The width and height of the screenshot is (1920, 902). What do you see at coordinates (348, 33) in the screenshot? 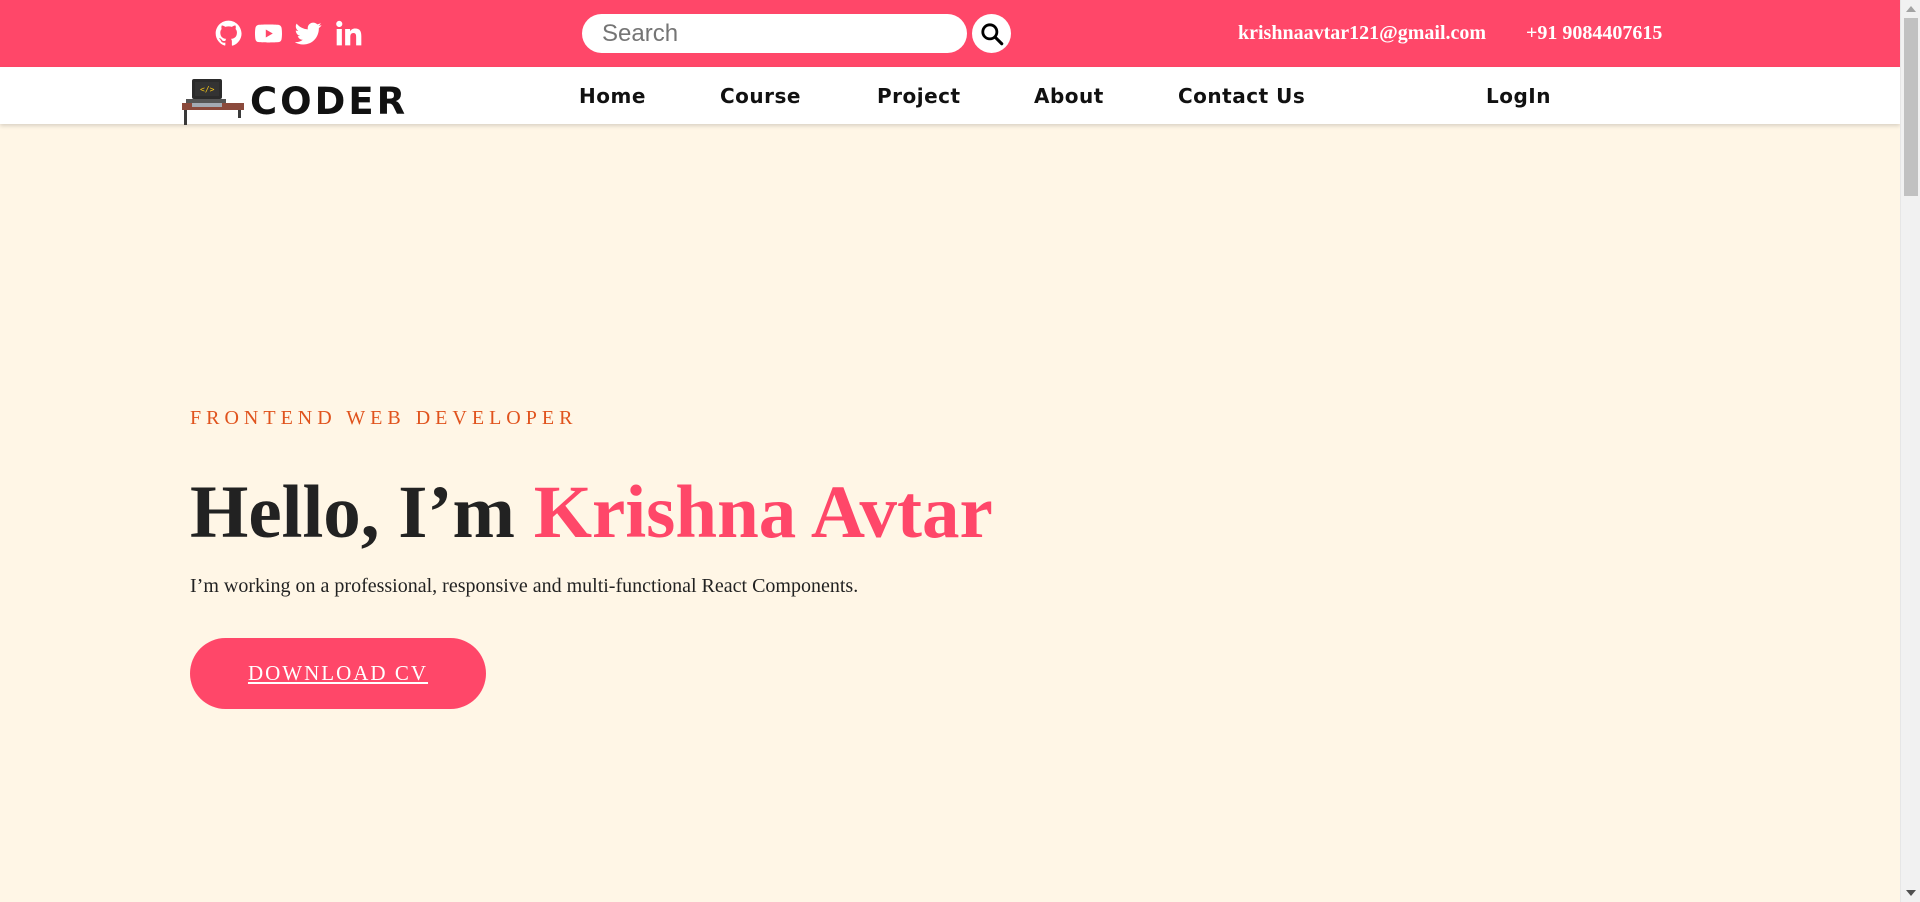
I see `linkedin-icon` at bounding box center [348, 33].